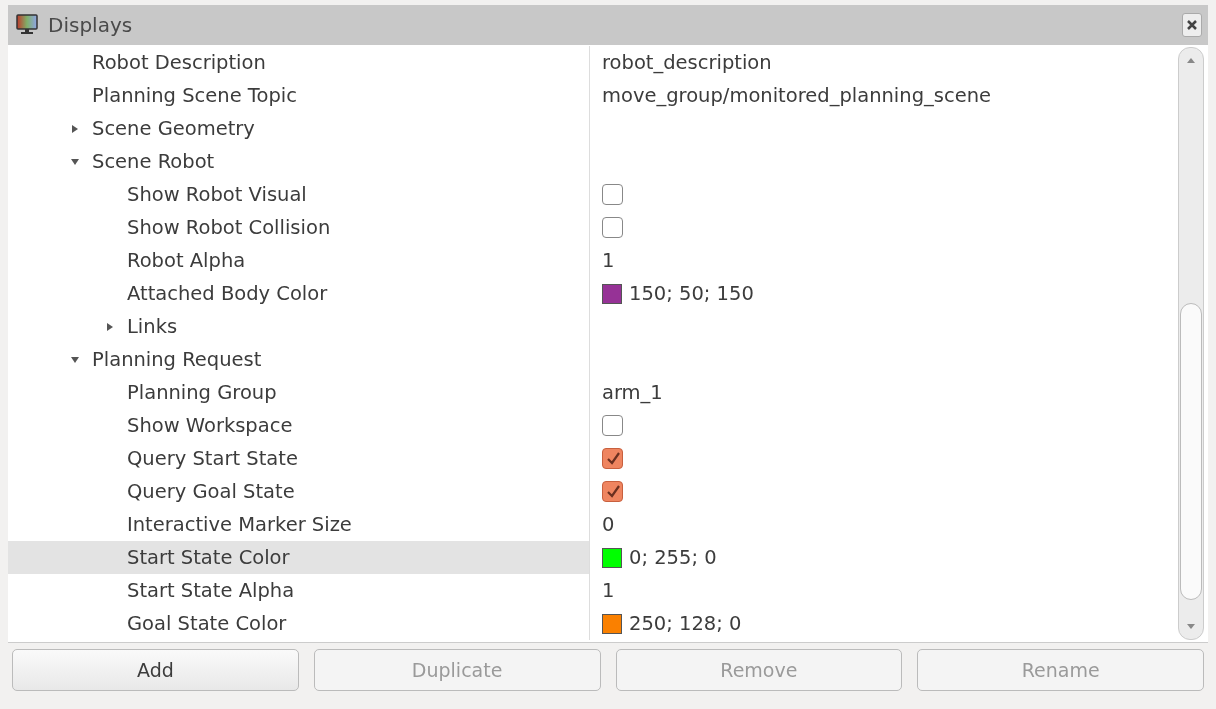 The height and width of the screenshot is (709, 1216). I want to click on close-button, so click(1192, 25).